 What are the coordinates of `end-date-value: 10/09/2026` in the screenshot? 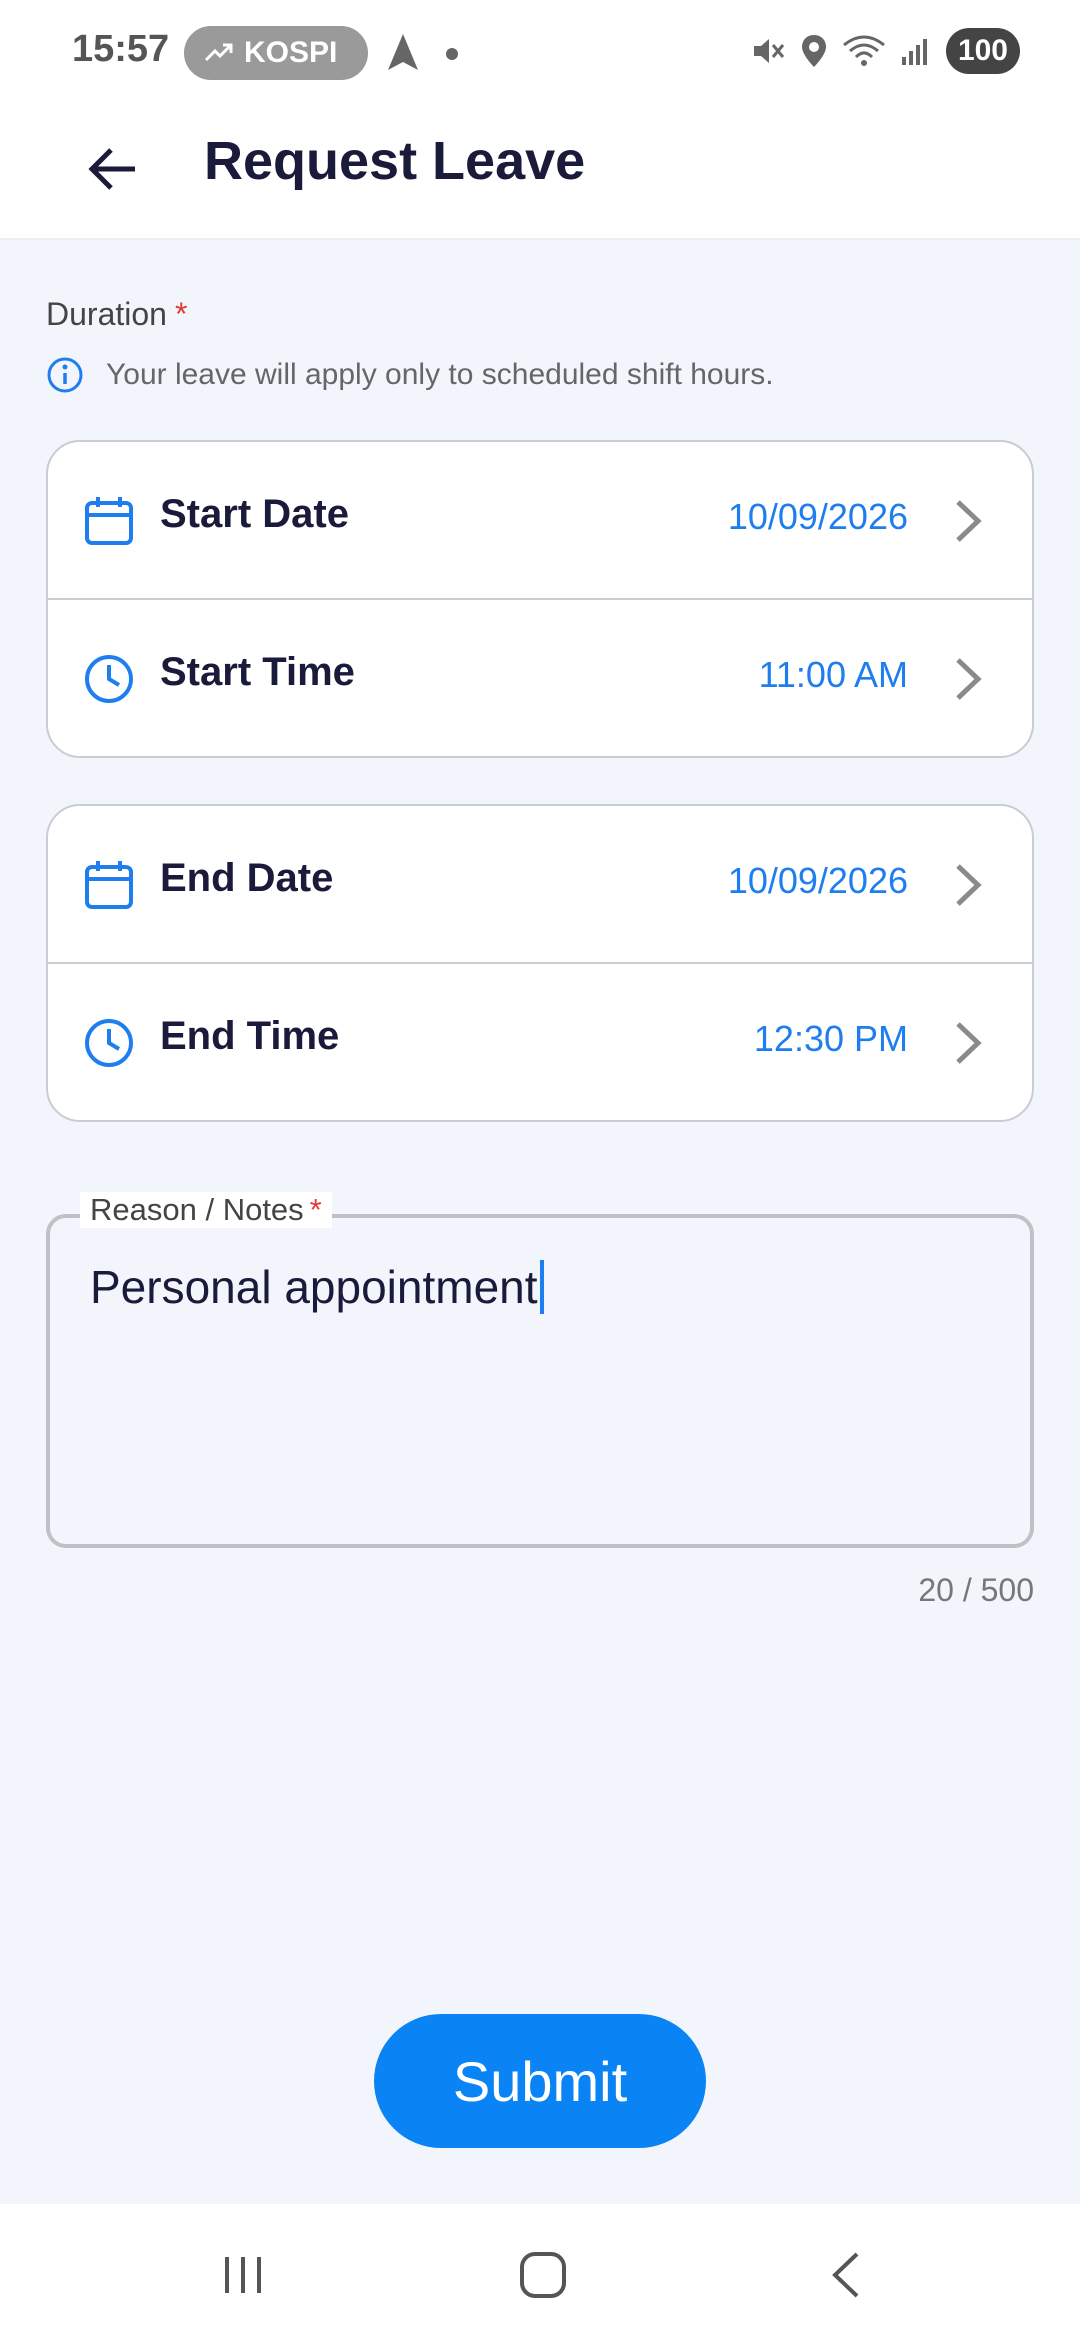 It's located at (817, 880).